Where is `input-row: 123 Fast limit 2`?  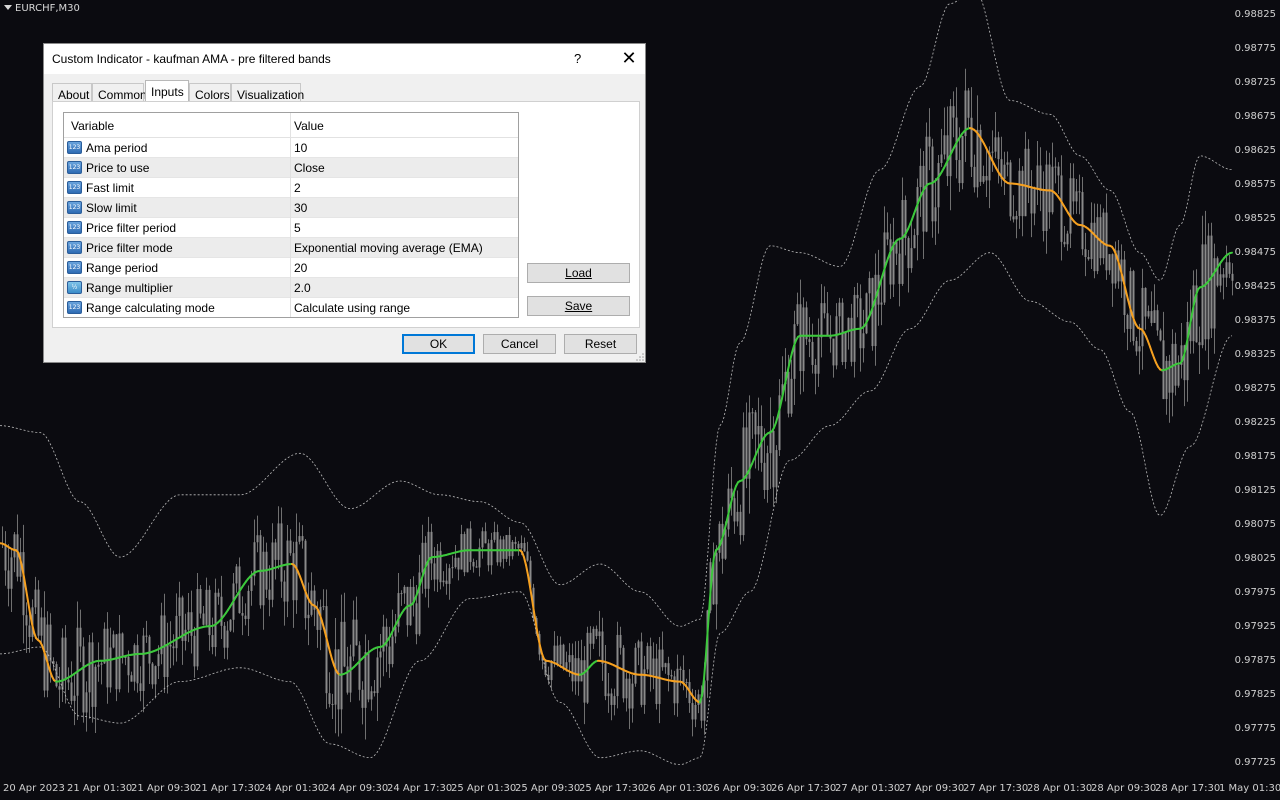
input-row: 123 Fast limit 2 is located at coordinates (291, 188).